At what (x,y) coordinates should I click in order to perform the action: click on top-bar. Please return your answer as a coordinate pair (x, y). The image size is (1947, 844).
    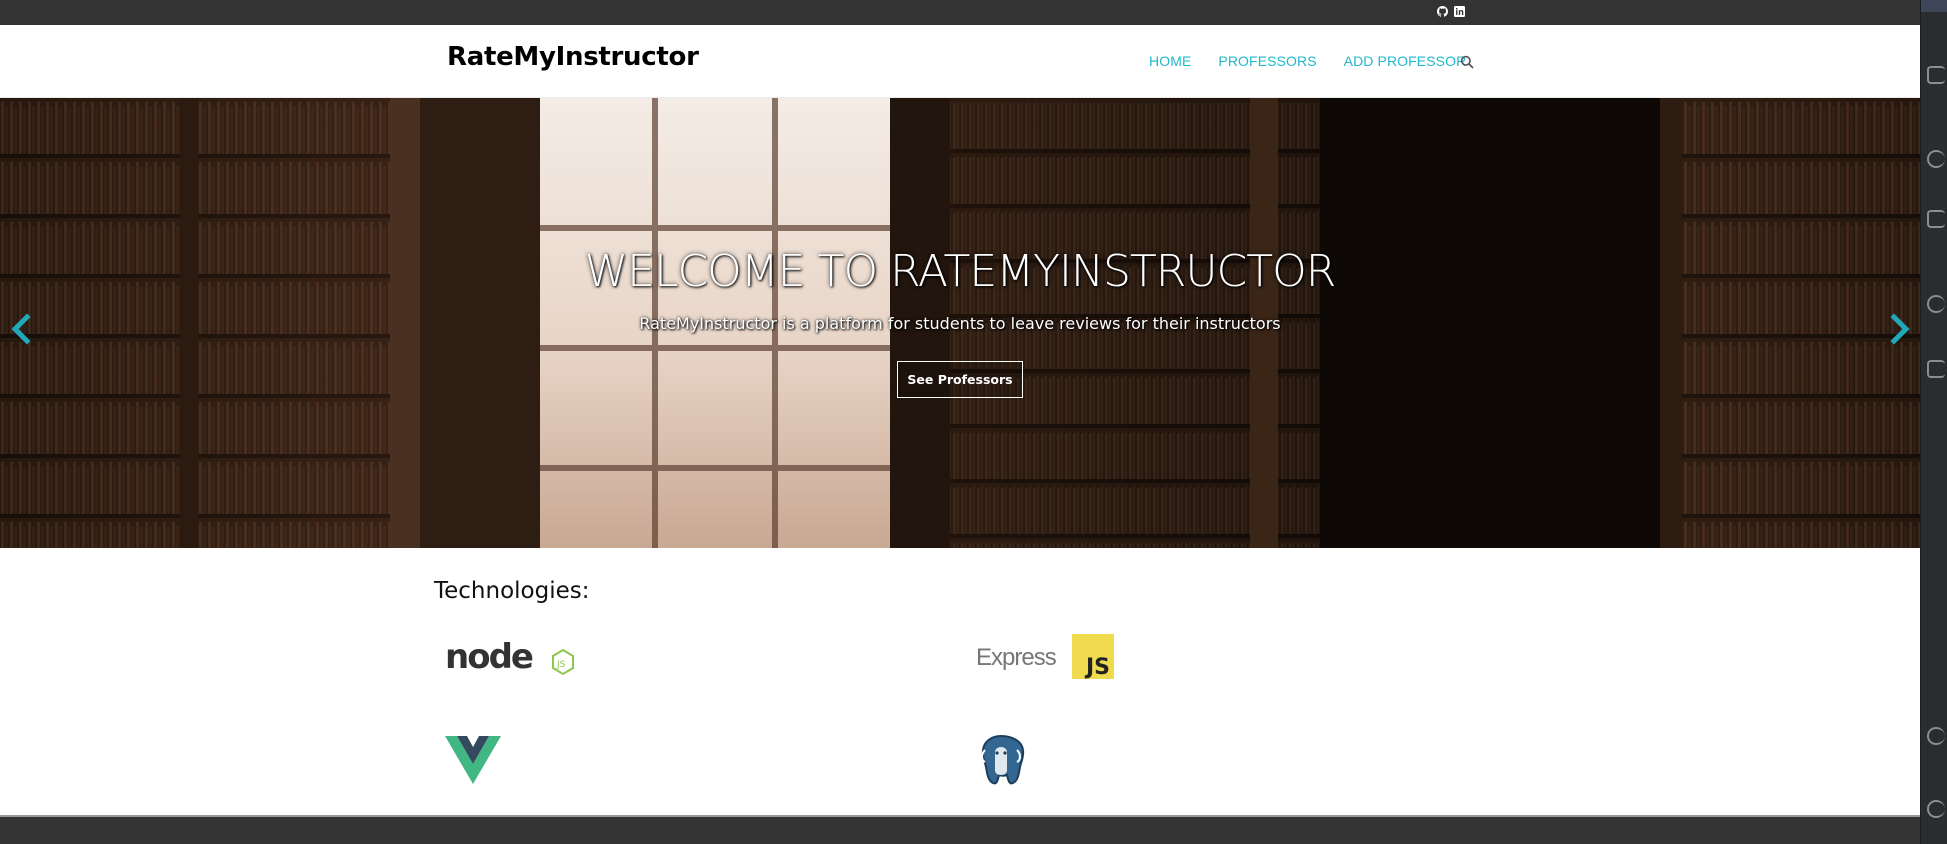
    Looking at the image, I should click on (960, 12).